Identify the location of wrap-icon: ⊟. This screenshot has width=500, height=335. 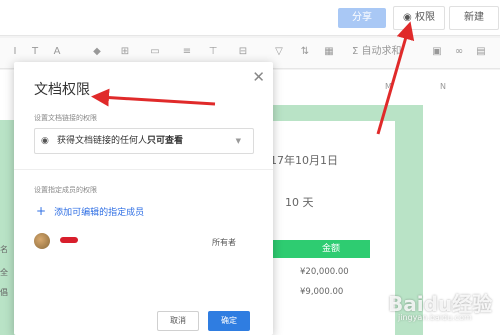
(243, 52).